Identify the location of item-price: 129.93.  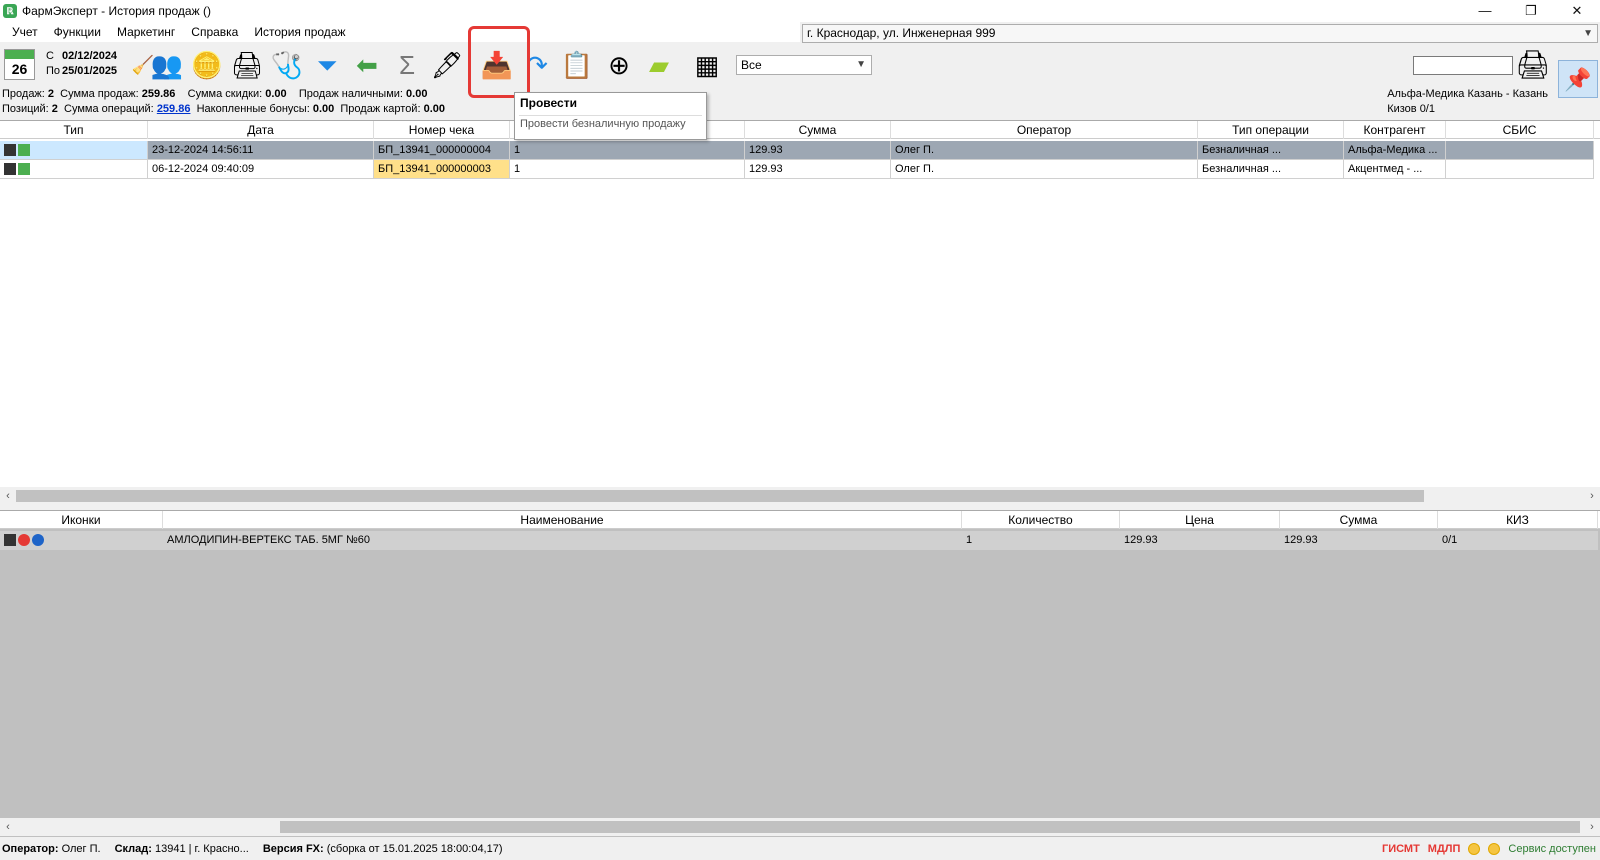
(1200, 540).